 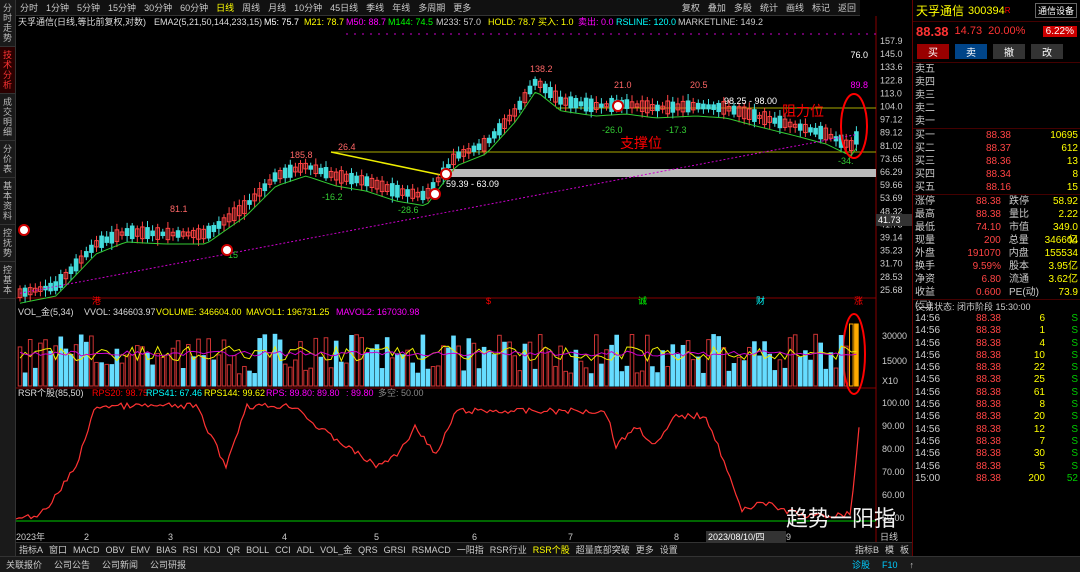 What do you see at coordinates (57, 7) in the screenshot?
I see `period-1min: 1分钟` at bounding box center [57, 7].